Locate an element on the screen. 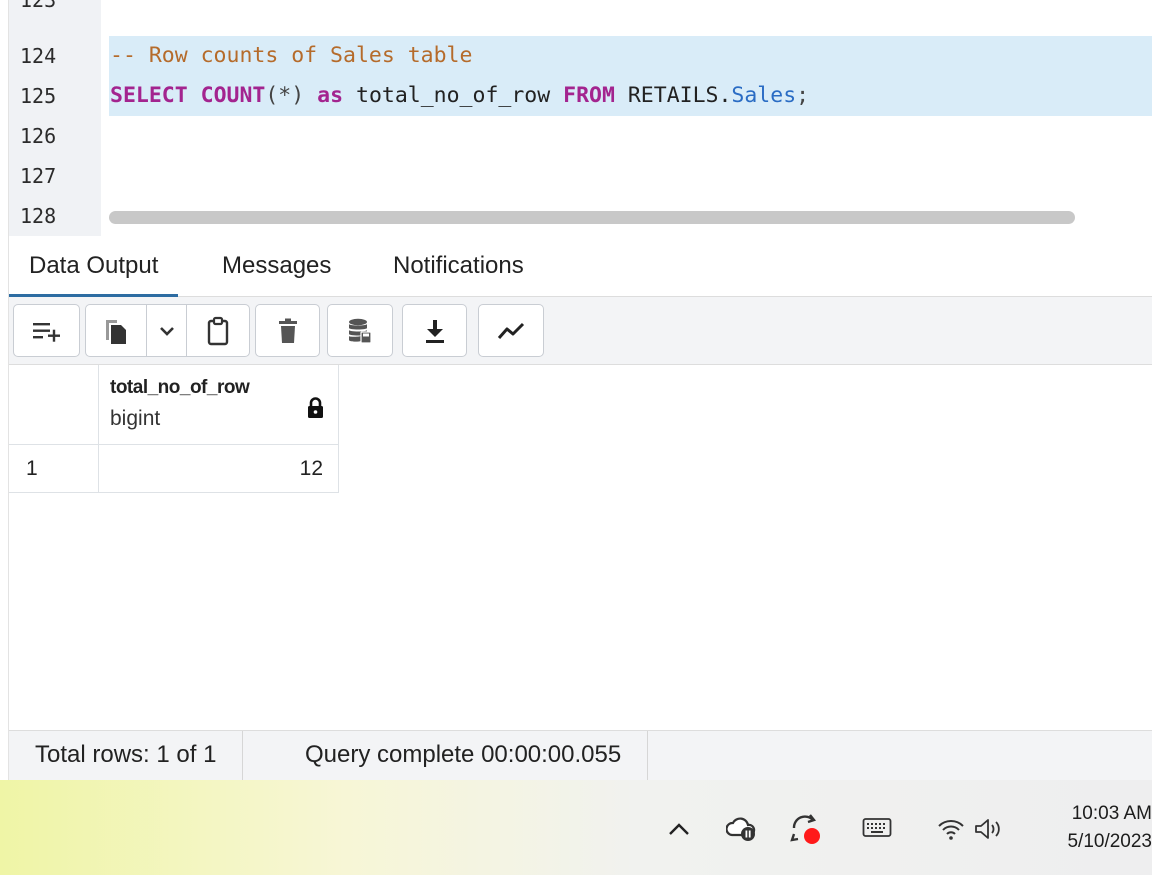 The width and height of the screenshot is (1152, 875). column-type: bigint is located at coordinates (135, 418).